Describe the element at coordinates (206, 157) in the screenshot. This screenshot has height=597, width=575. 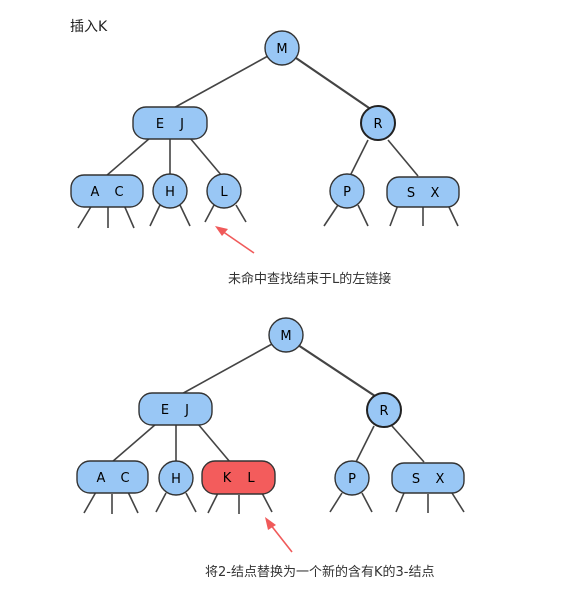
I see `edge-ej-l` at that location.